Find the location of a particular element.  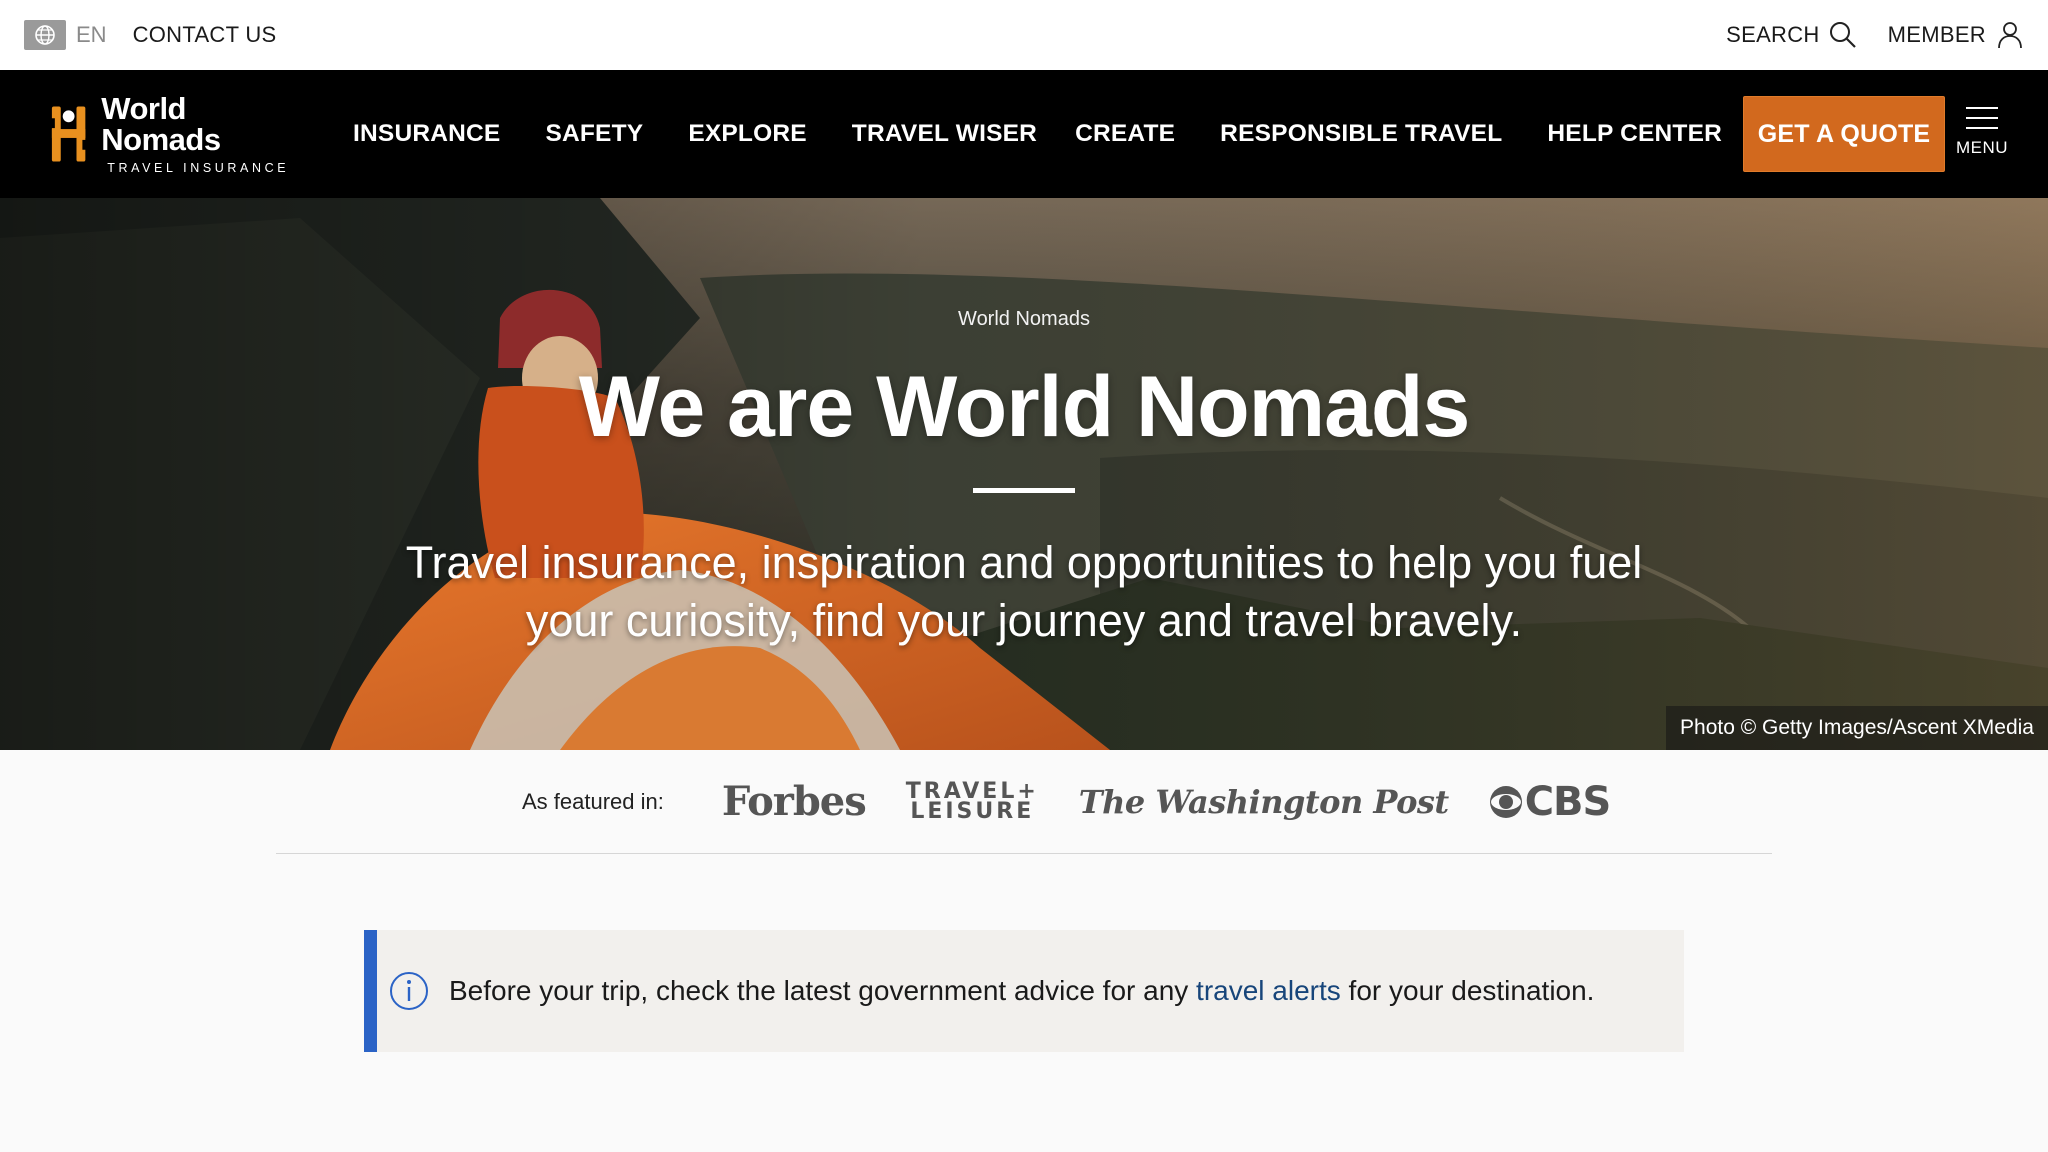

photo-credit: Photo © Getty Images/Ascent XMedia is located at coordinates (1857, 728).